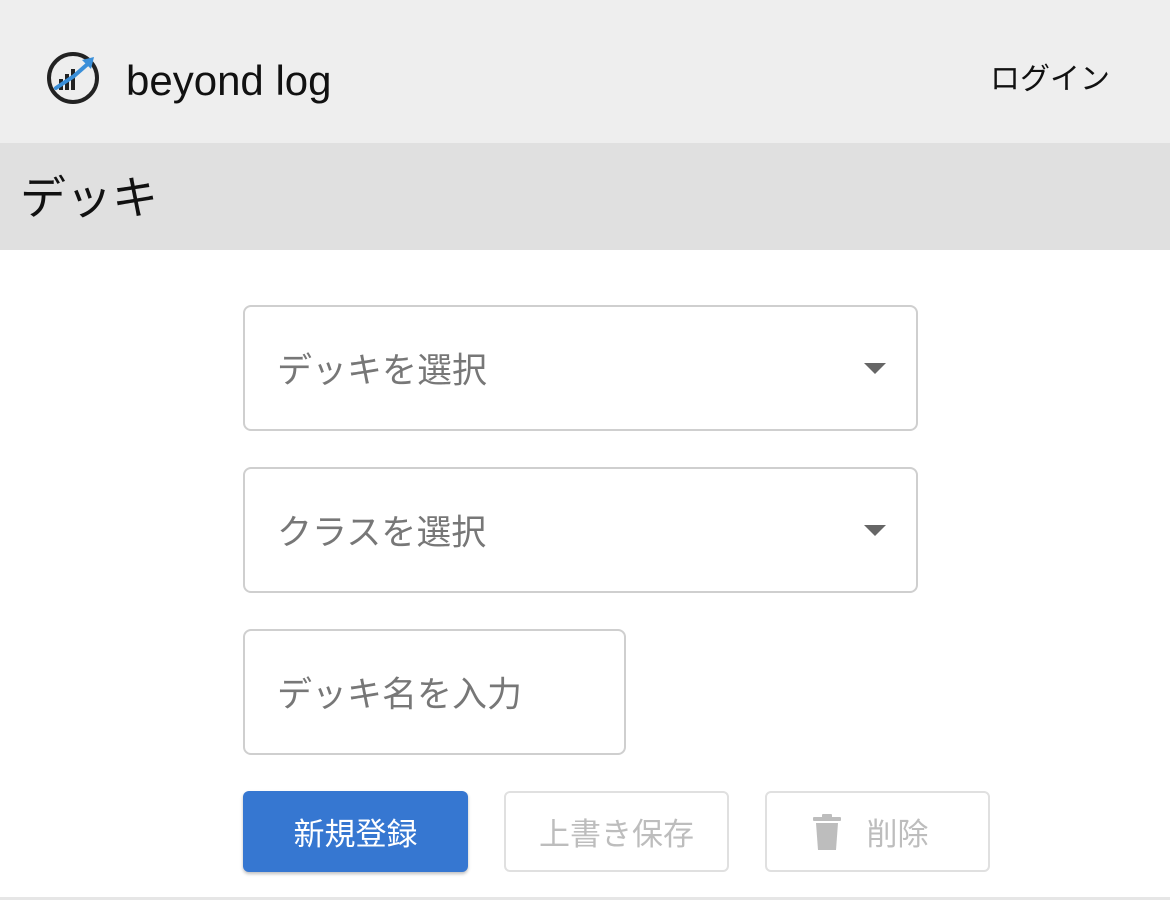  Describe the element at coordinates (580, 530) in the screenshot. I see `class-select: クラスを選択` at that location.